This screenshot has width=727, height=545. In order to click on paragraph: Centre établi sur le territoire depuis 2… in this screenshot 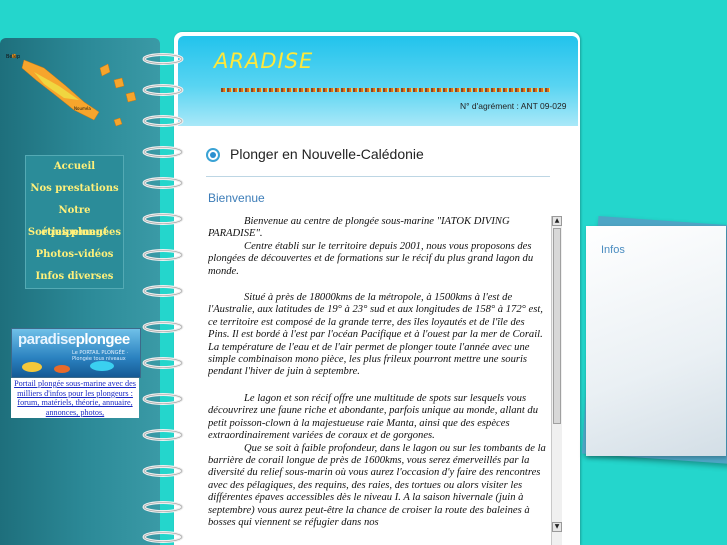, I will do `click(371, 258)`.